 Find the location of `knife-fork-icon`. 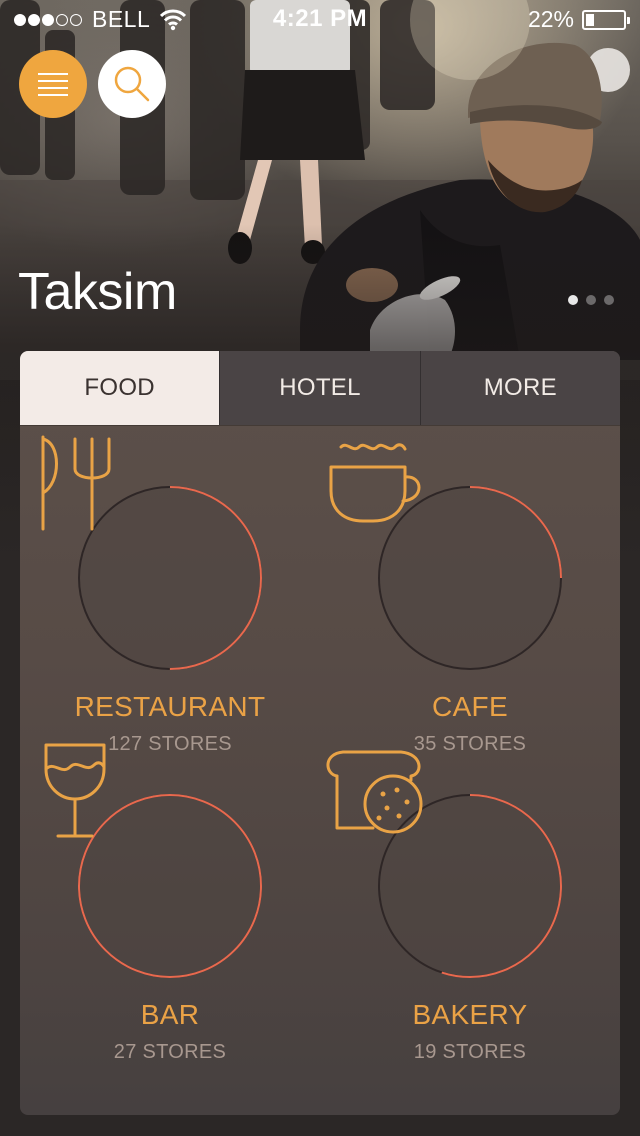

knife-fork-icon is located at coordinates (76, 483).